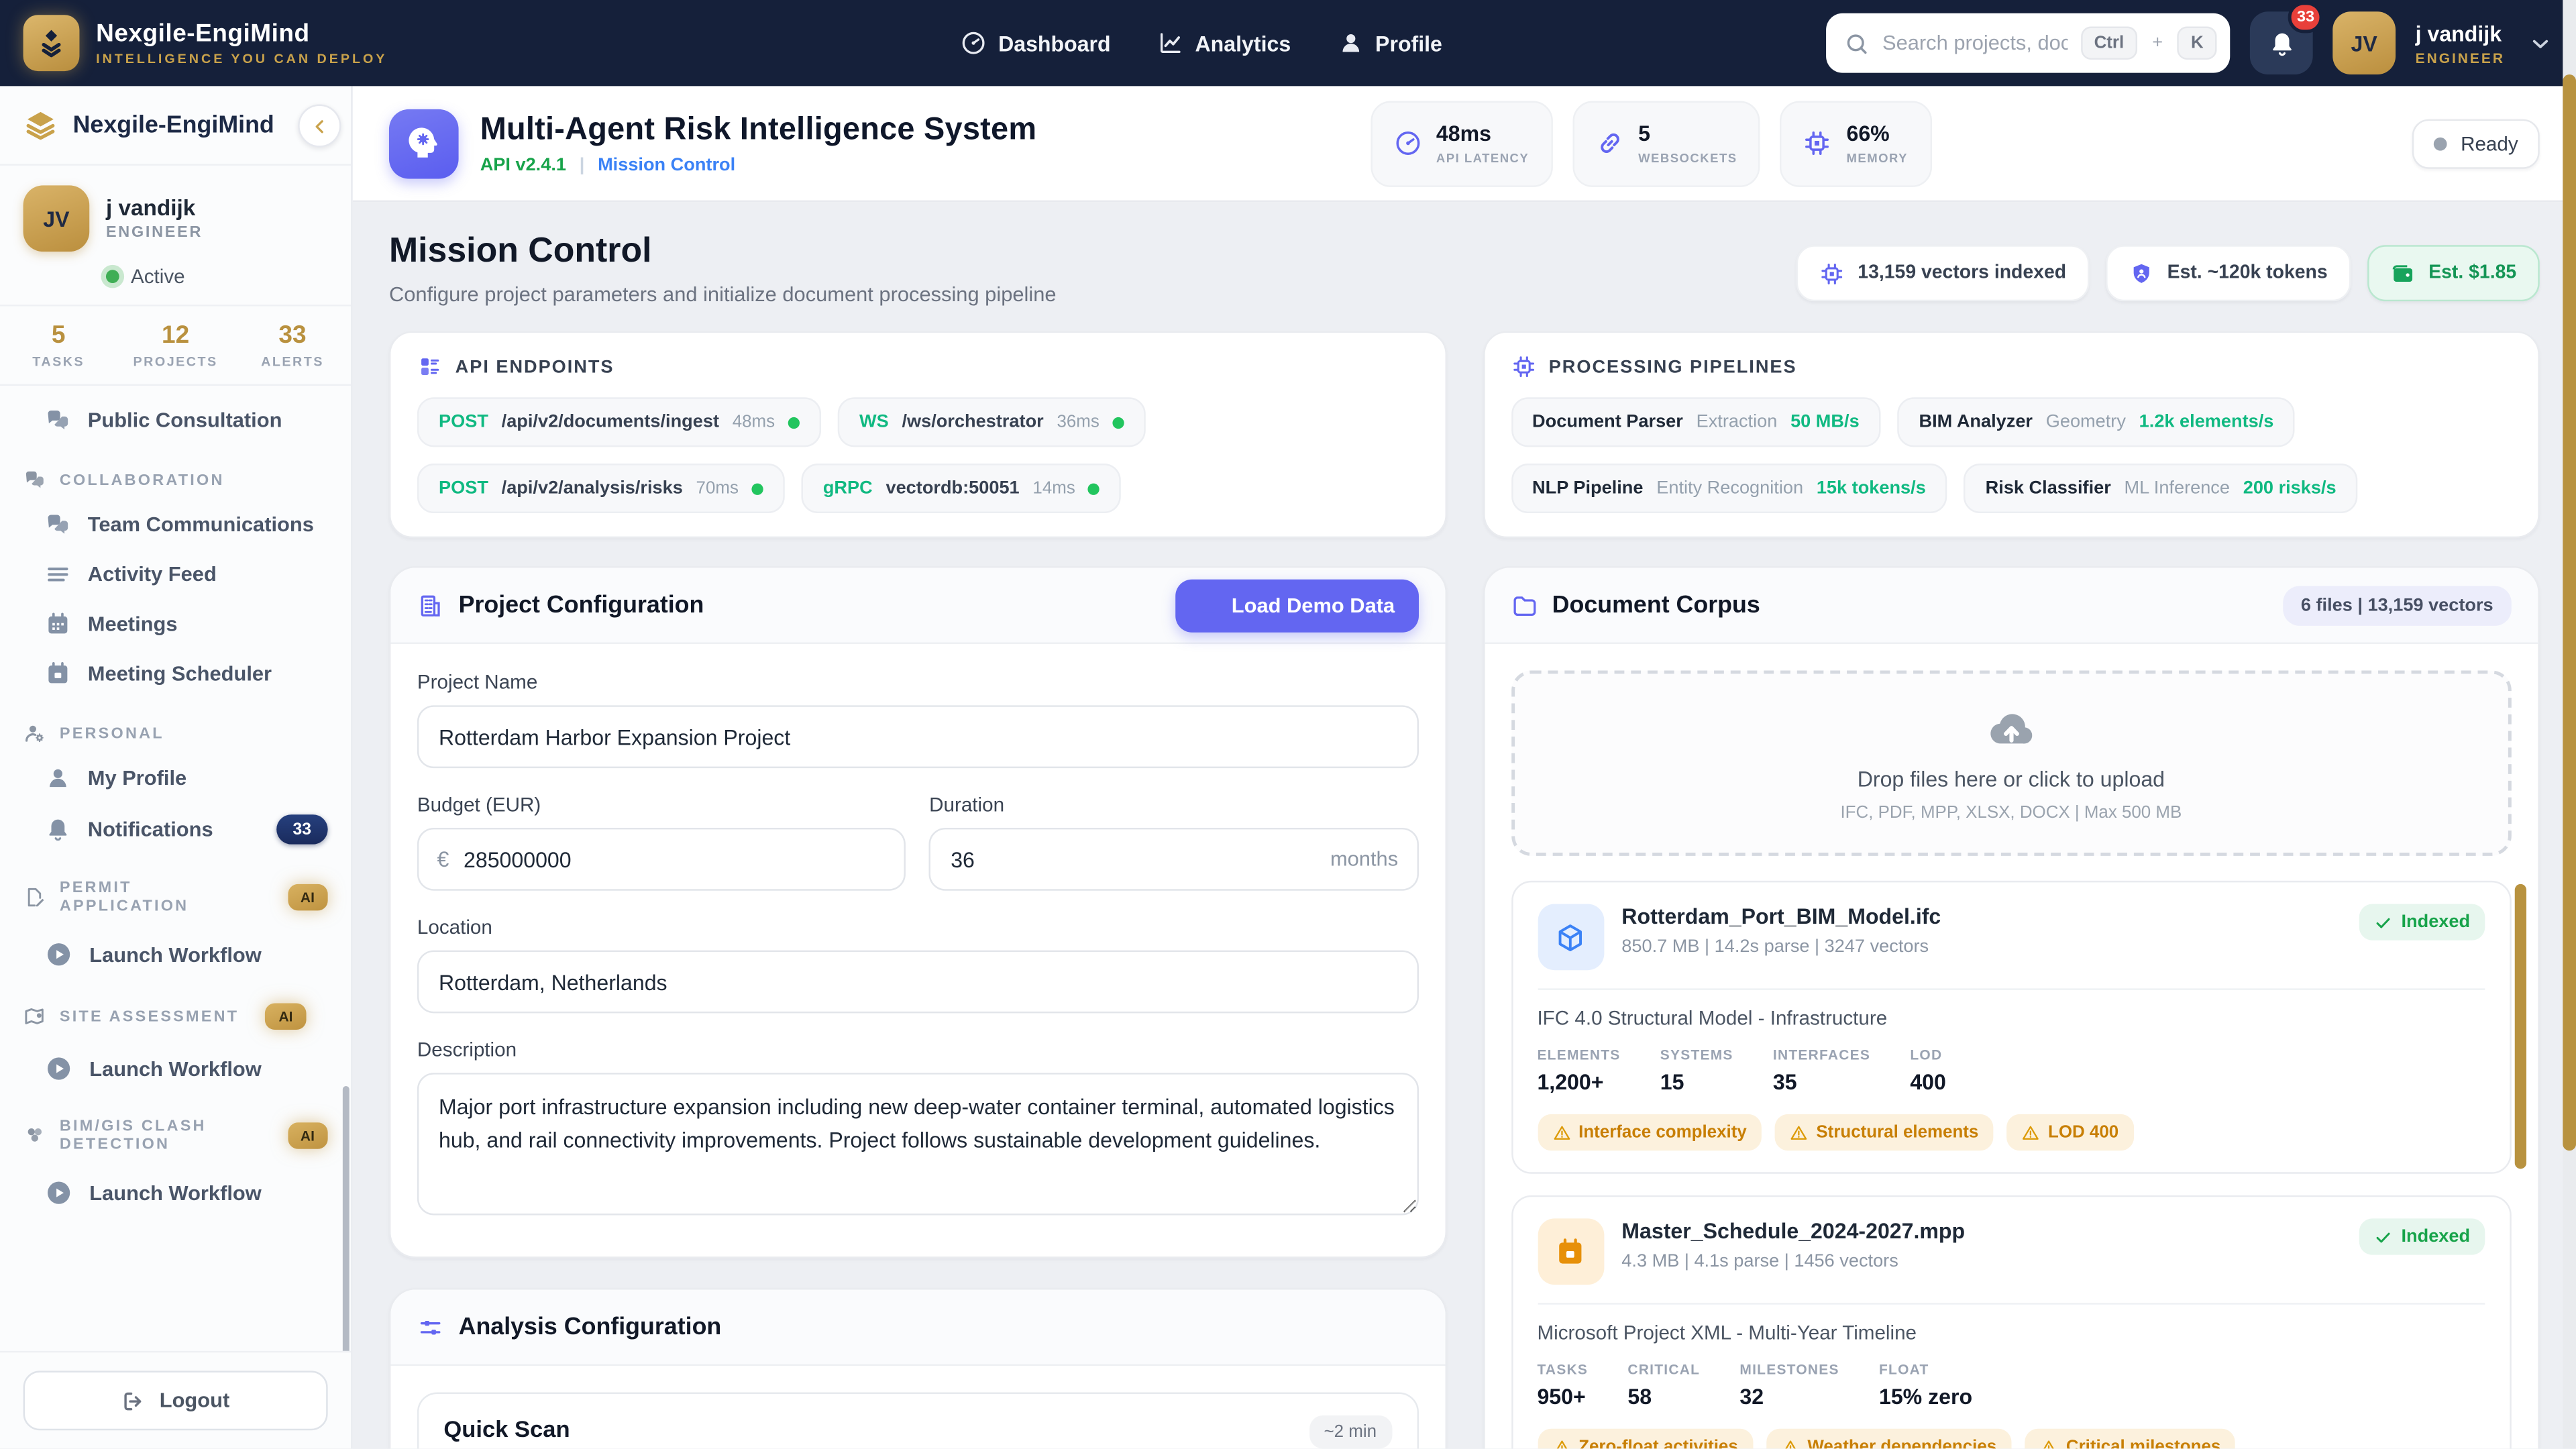 The image size is (2576, 1449). Describe the element at coordinates (717, 488) in the screenshot. I see `endpoint-latency: 70ms` at that location.